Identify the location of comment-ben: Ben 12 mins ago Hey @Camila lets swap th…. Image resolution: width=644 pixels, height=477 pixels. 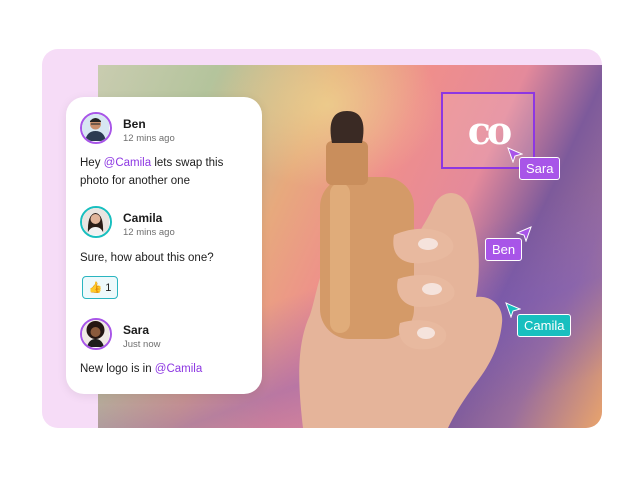
(169, 154).